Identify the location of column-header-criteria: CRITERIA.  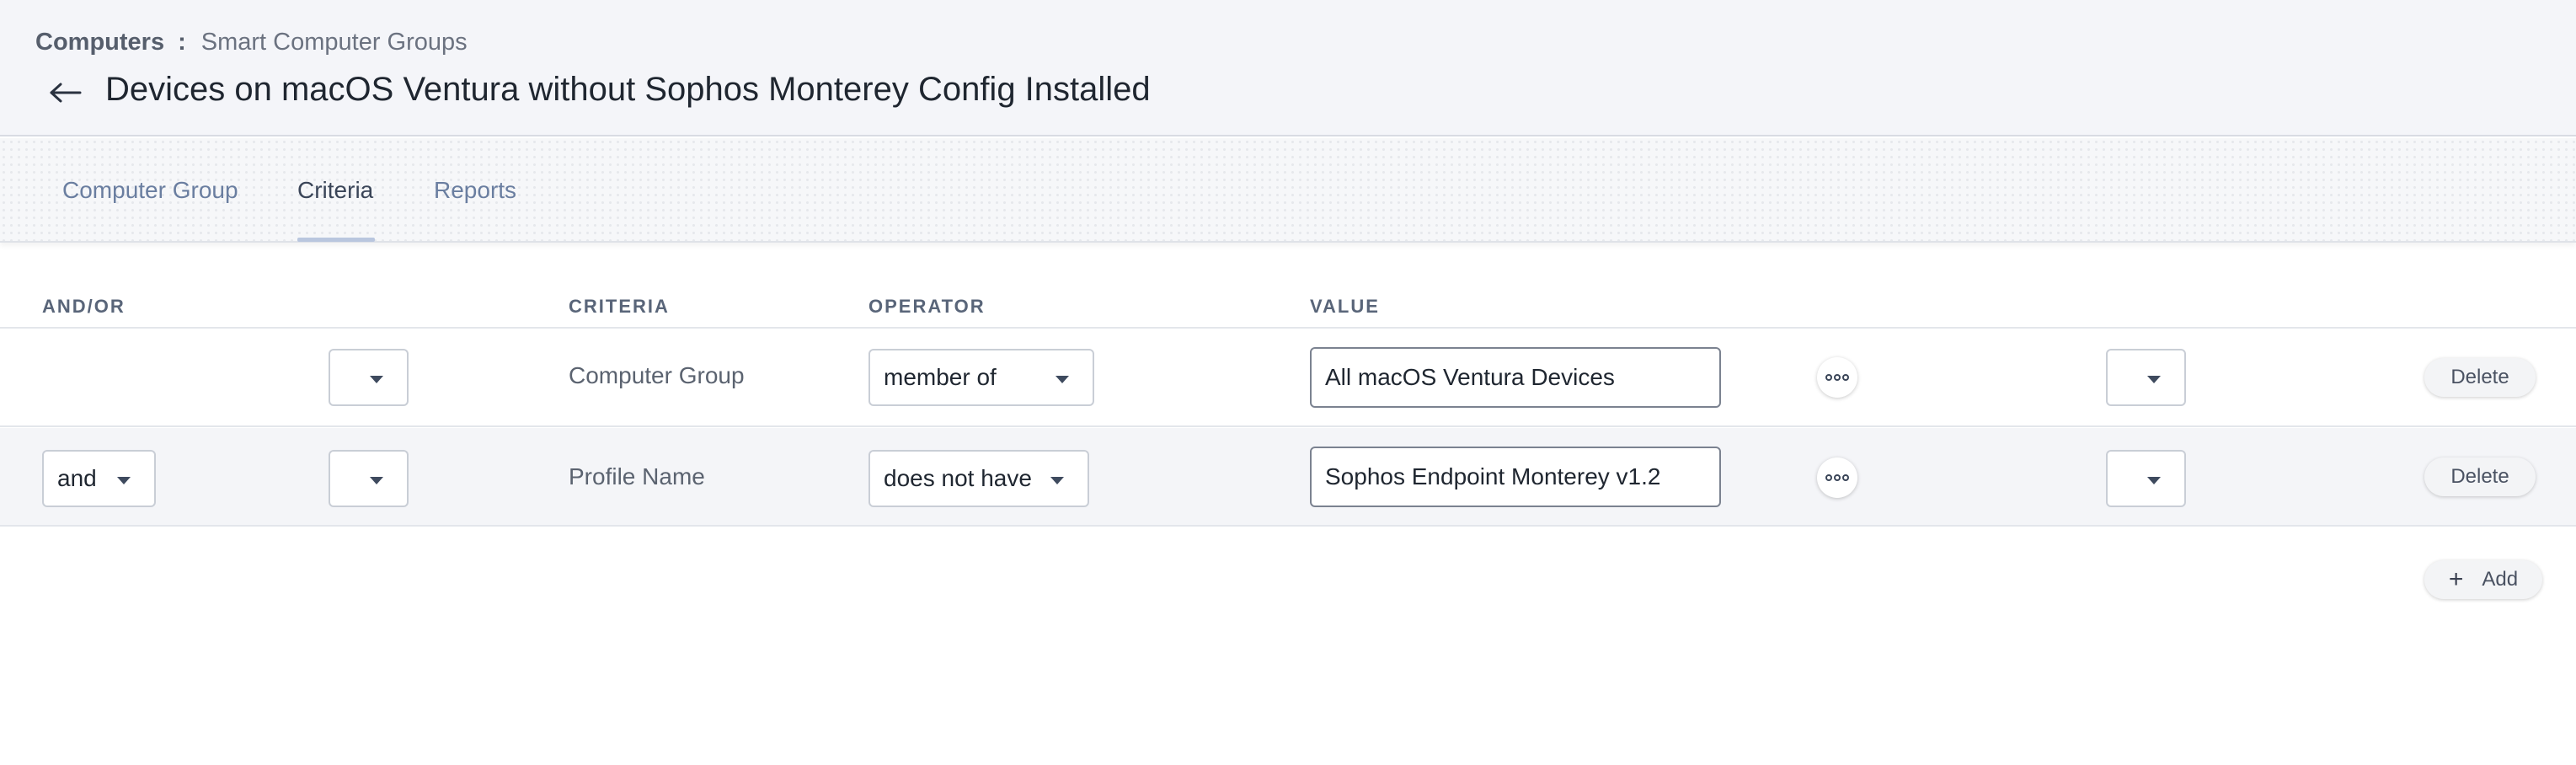
(619, 306).